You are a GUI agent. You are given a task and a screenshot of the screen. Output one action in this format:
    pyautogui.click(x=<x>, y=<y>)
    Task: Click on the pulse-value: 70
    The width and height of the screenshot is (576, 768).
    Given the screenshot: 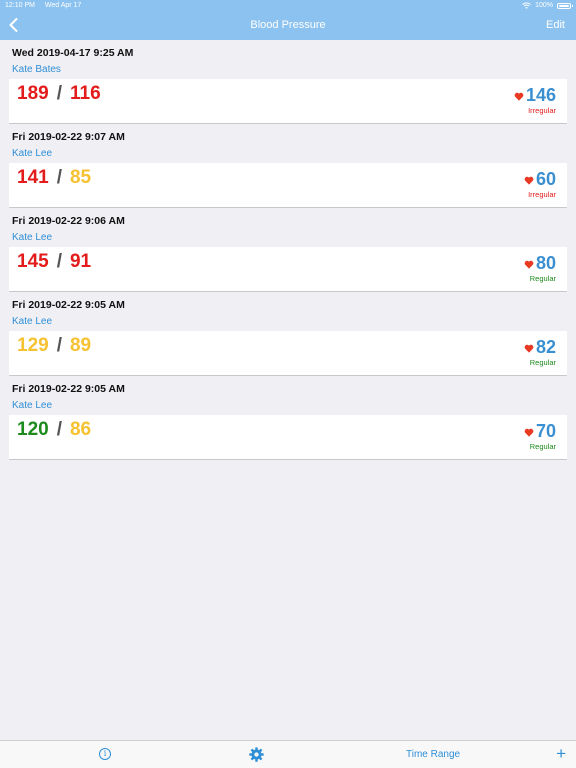 What is the action you would take?
    pyautogui.click(x=545, y=431)
    